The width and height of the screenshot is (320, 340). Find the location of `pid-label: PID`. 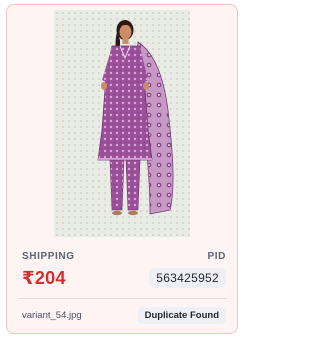

pid-label: PID is located at coordinates (216, 256).